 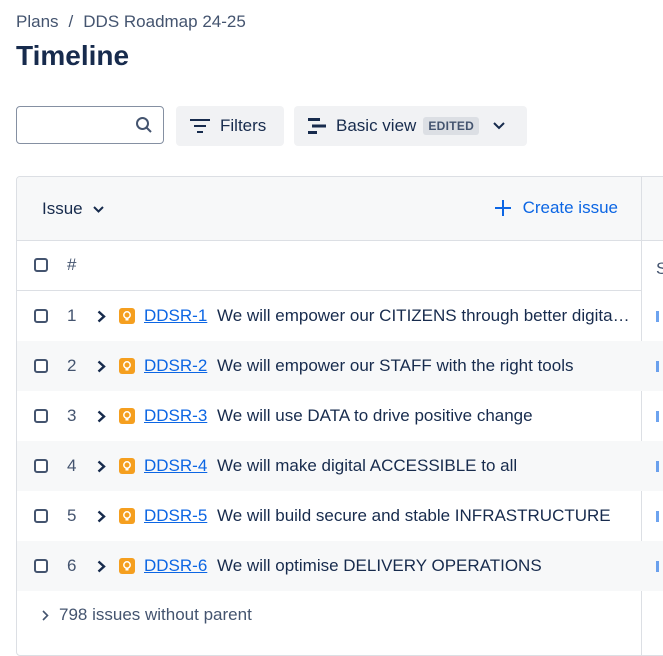 I want to click on page-title: Timeline, so click(x=73, y=55).